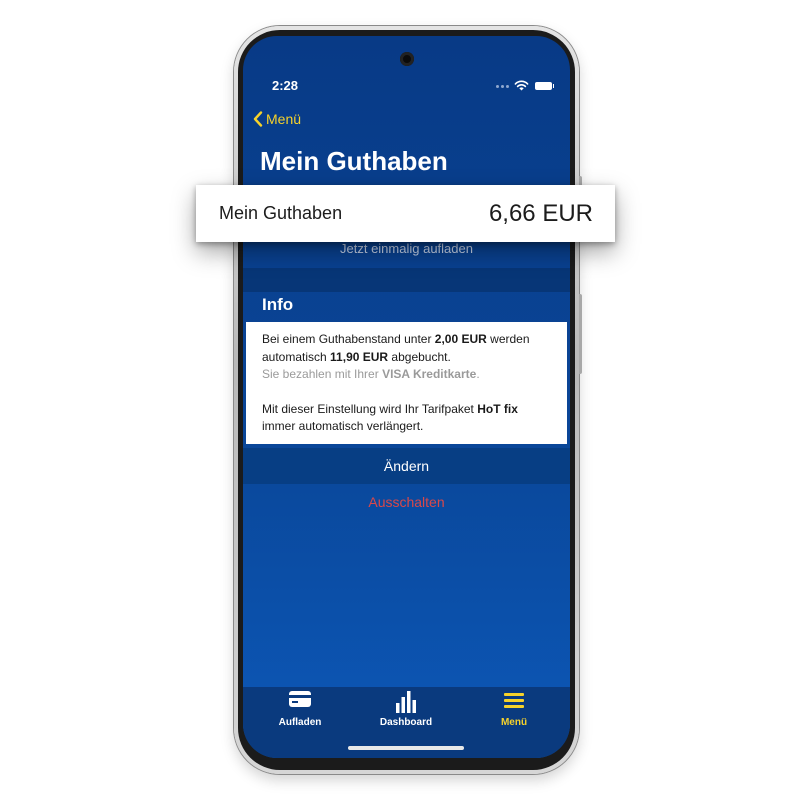 The width and height of the screenshot is (798, 800). What do you see at coordinates (300, 712) in the screenshot?
I see `tab-aufladen: Aufladen` at bounding box center [300, 712].